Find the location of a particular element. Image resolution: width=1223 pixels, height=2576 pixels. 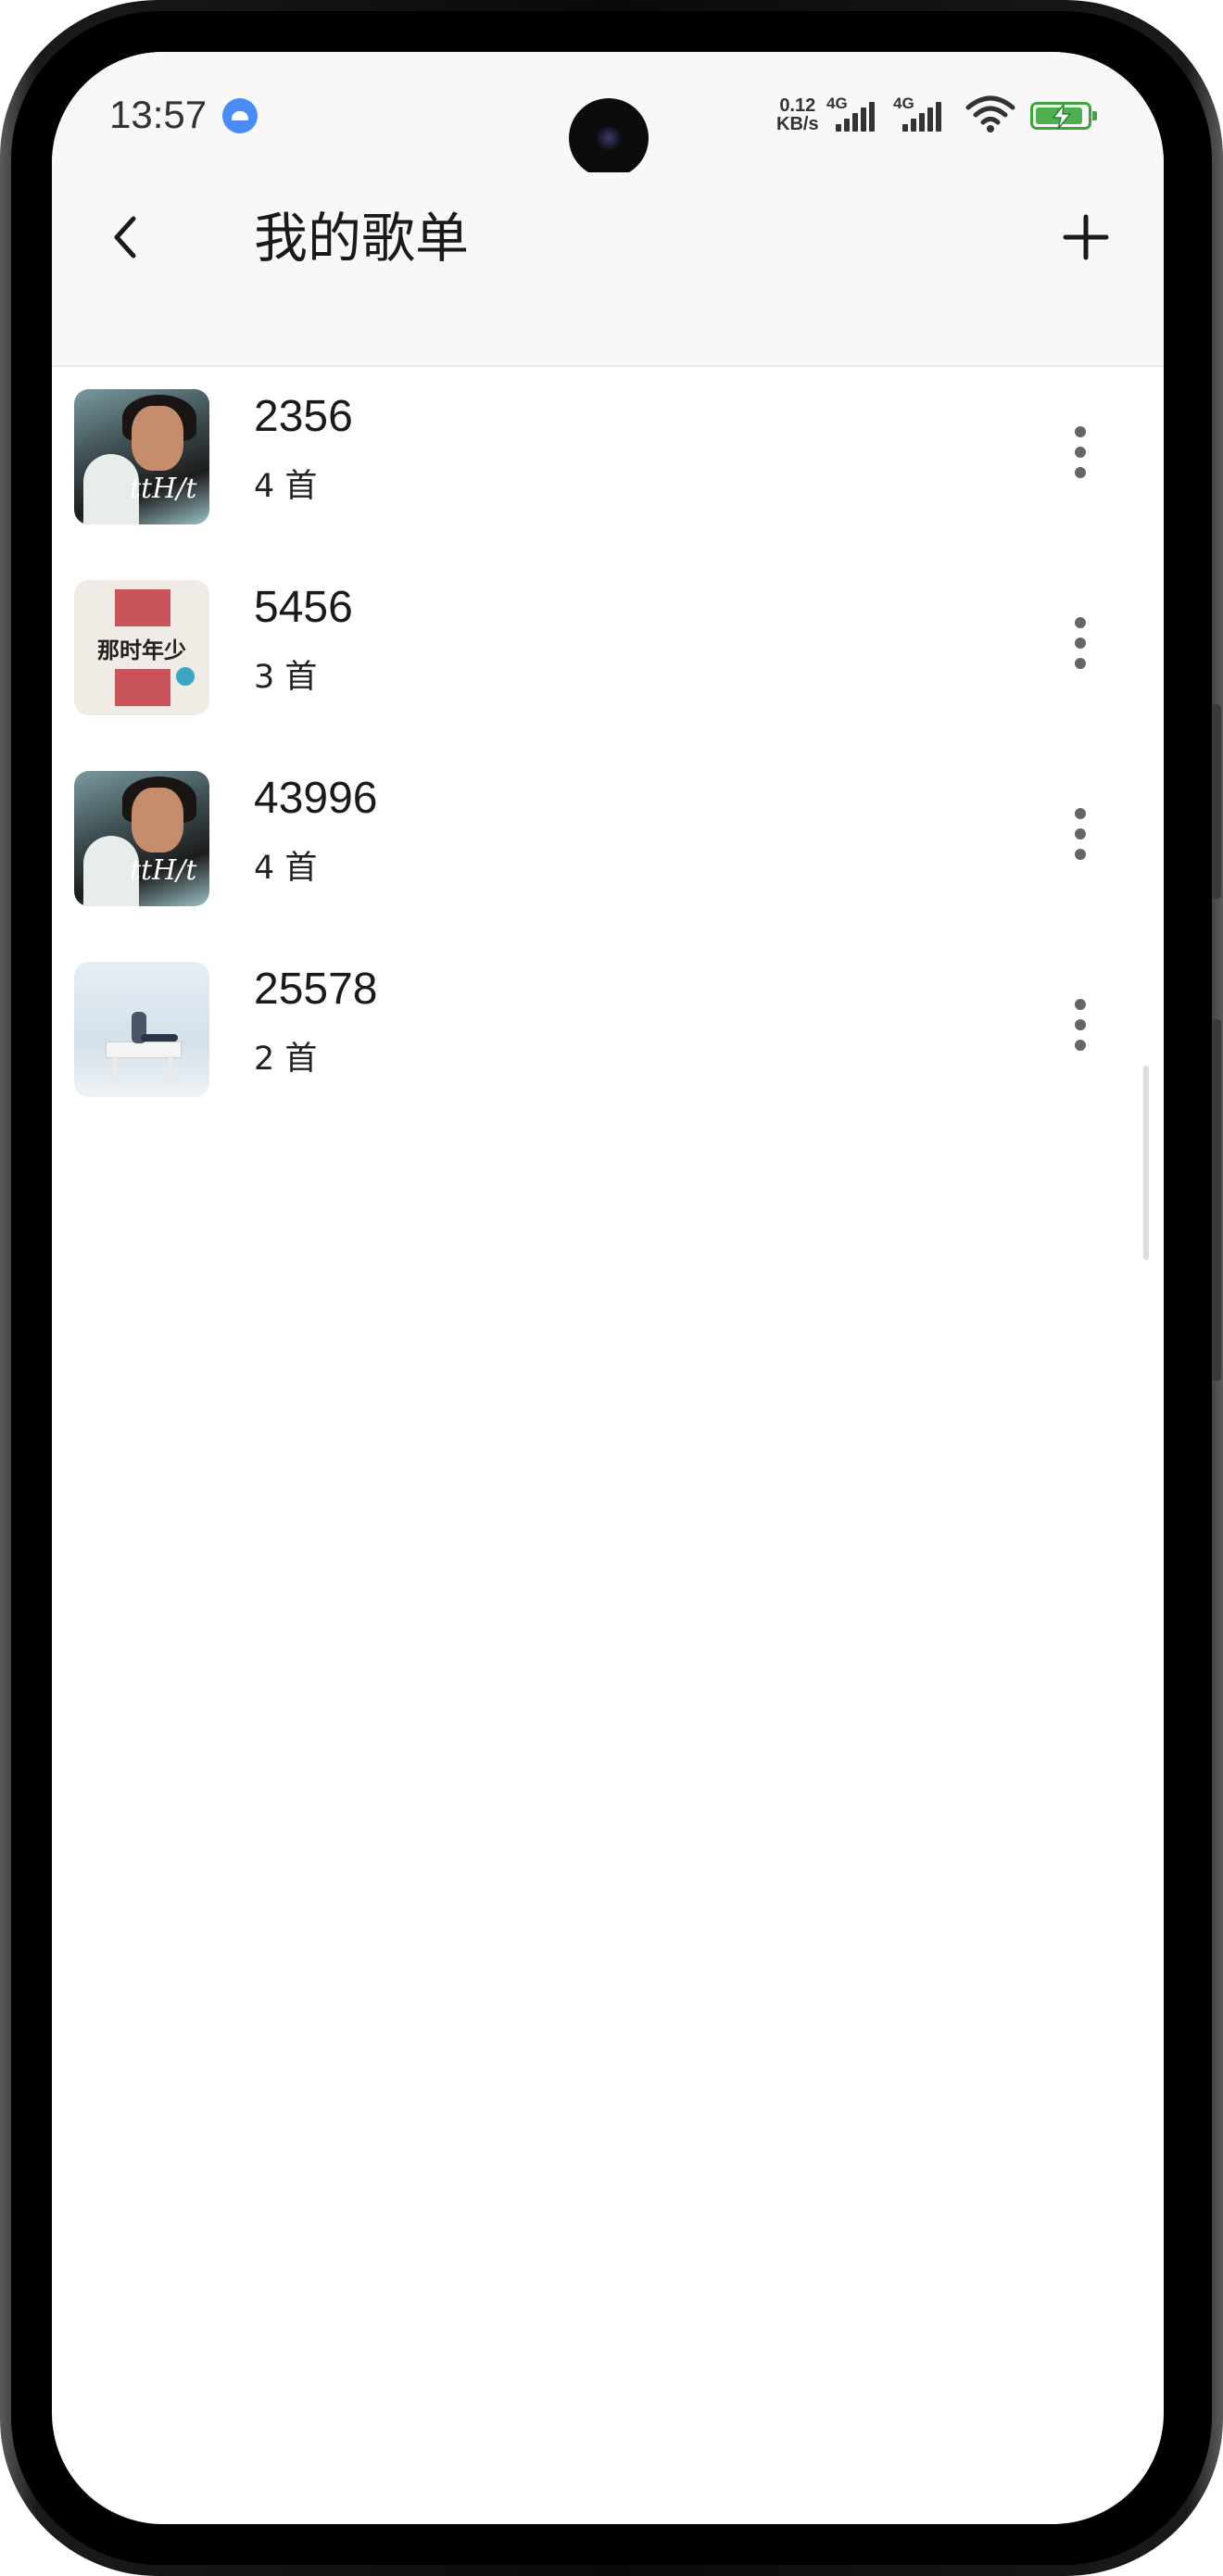

plus-icon is located at coordinates (1086, 237).